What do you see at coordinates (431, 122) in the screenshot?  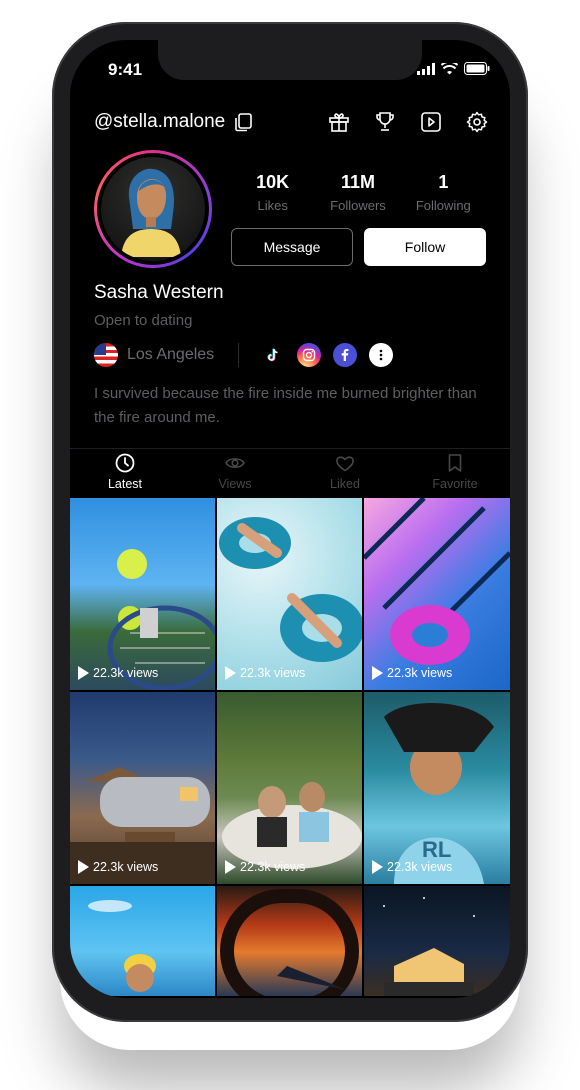 I see `play-square-icon` at bounding box center [431, 122].